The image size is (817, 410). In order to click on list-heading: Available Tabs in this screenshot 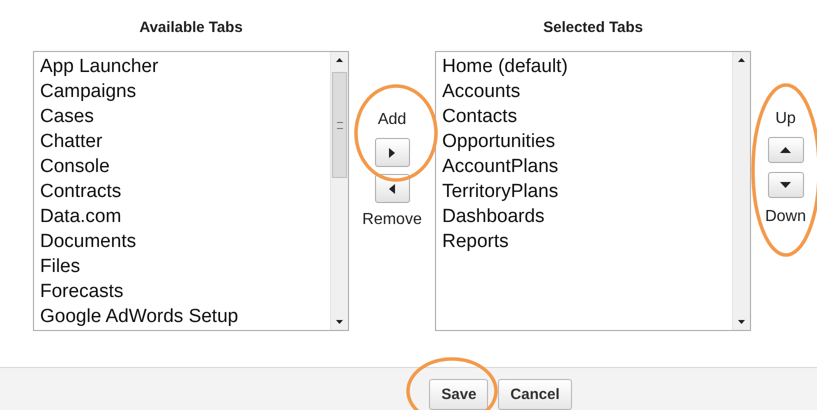, I will do `click(191, 28)`.